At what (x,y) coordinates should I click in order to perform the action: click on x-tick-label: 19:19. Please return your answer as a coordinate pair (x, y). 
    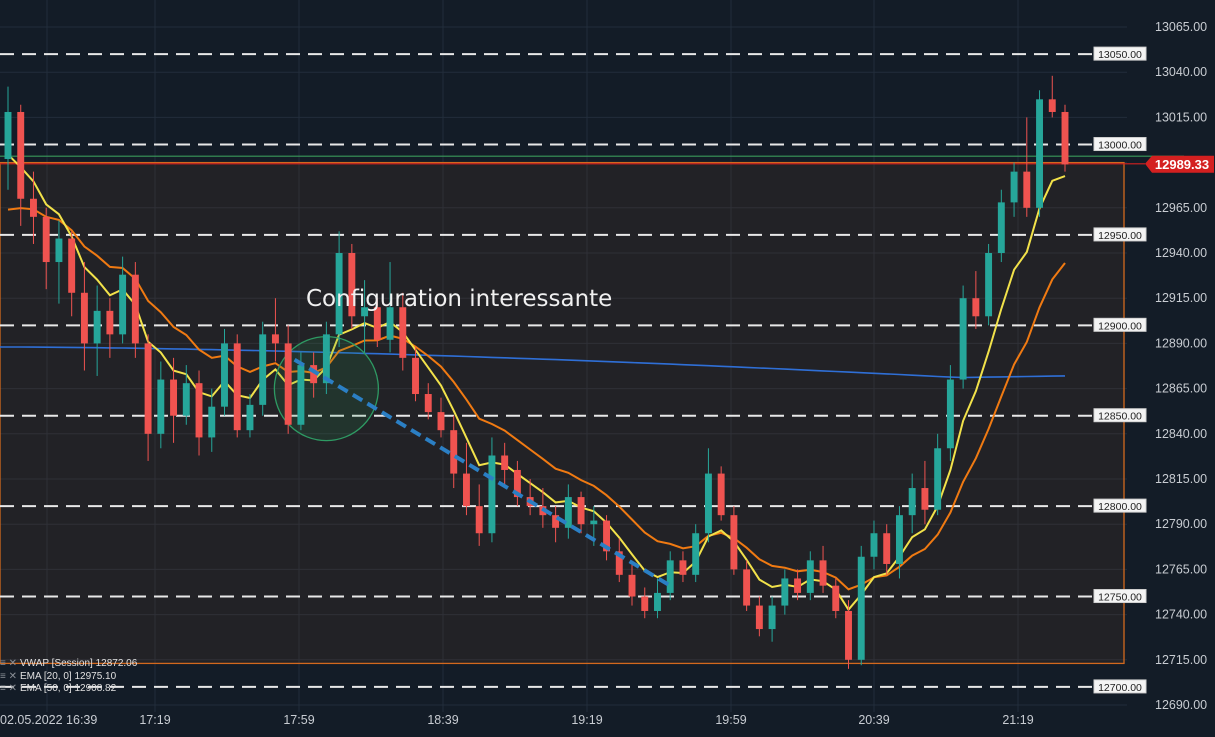
    Looking at the image, I should click on (586, 720).